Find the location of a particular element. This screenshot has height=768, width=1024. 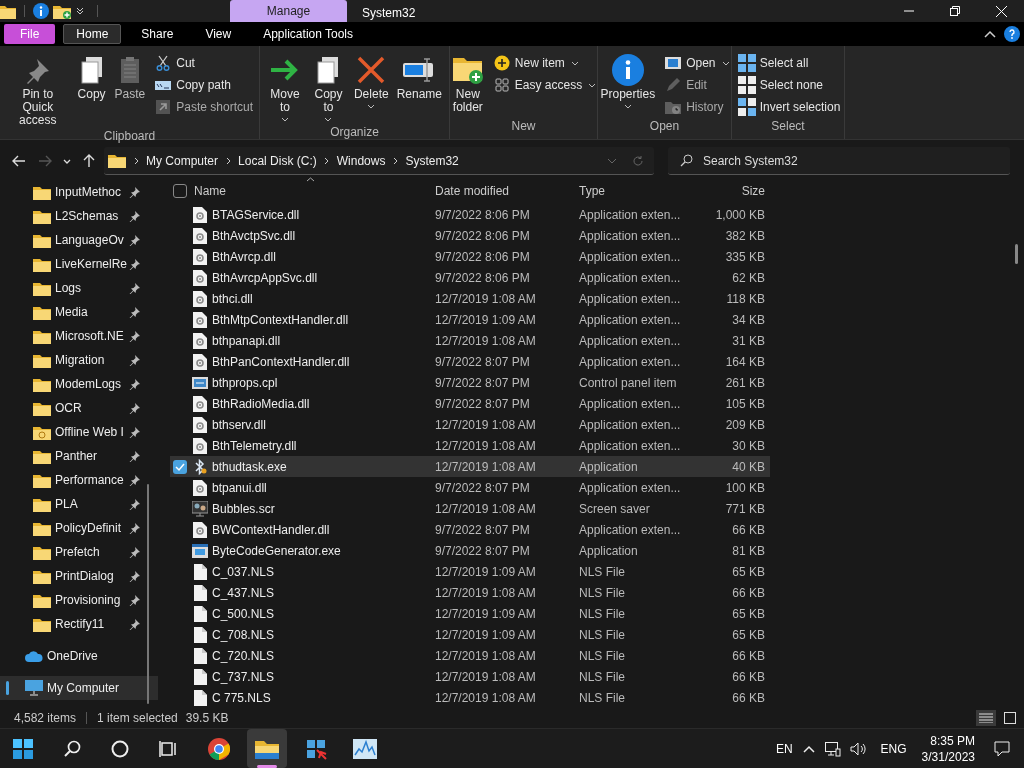

address-field: My Computer Local Disk (C:) Windows System32 is located at coordinates (379, 161).